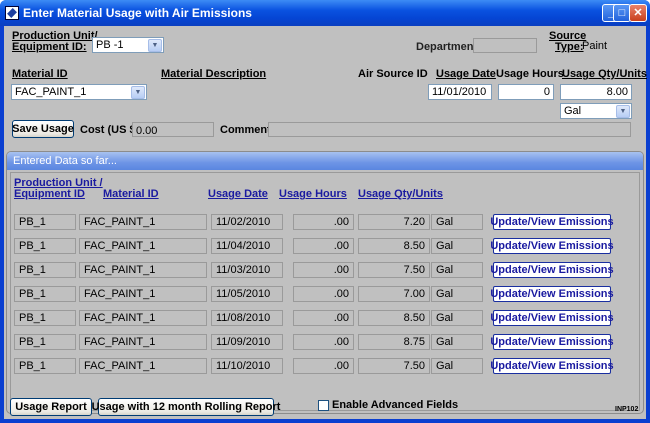 The width and height of the screenshot is (650, 423). I want to click on row-date-cell: 11/02/2010, so click(247, 222).